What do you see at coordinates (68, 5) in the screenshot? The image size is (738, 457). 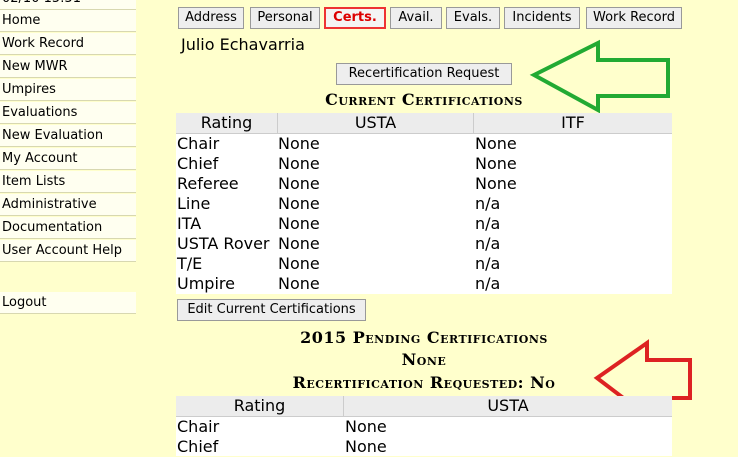 I see `sidebar-datetime: 02/10 15:51` at bounding box center [68, 5].